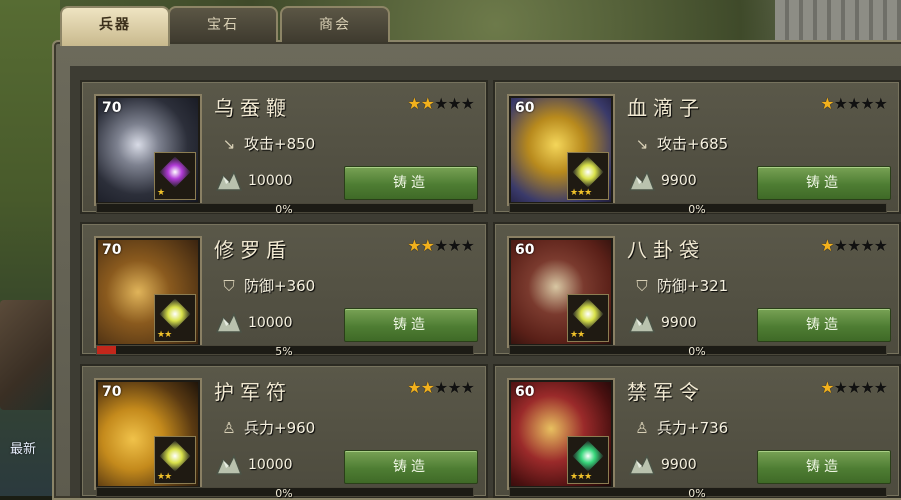 This screenshot has width=901, height=500. I want to click on map-building, so click(27, 355).